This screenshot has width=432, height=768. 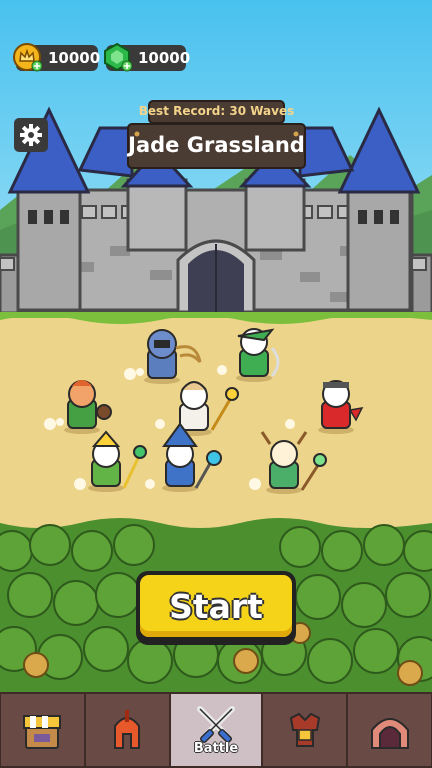 I want to click on gold-counter: 10000, so click(x=56, y=57).